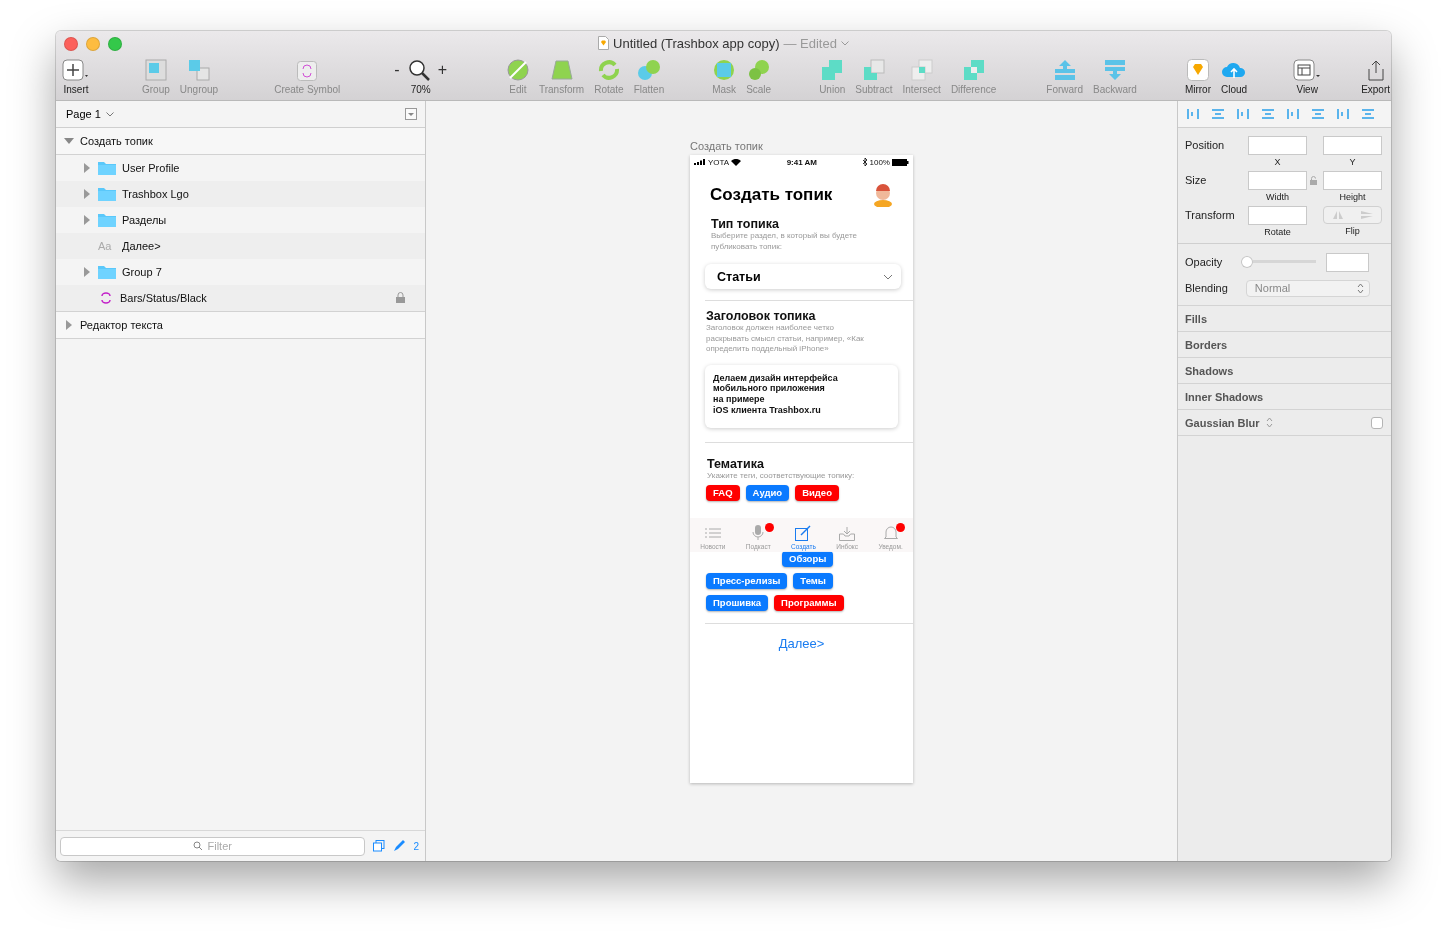  I want to click on artboard-label: Создать топик, so click(801, 146).